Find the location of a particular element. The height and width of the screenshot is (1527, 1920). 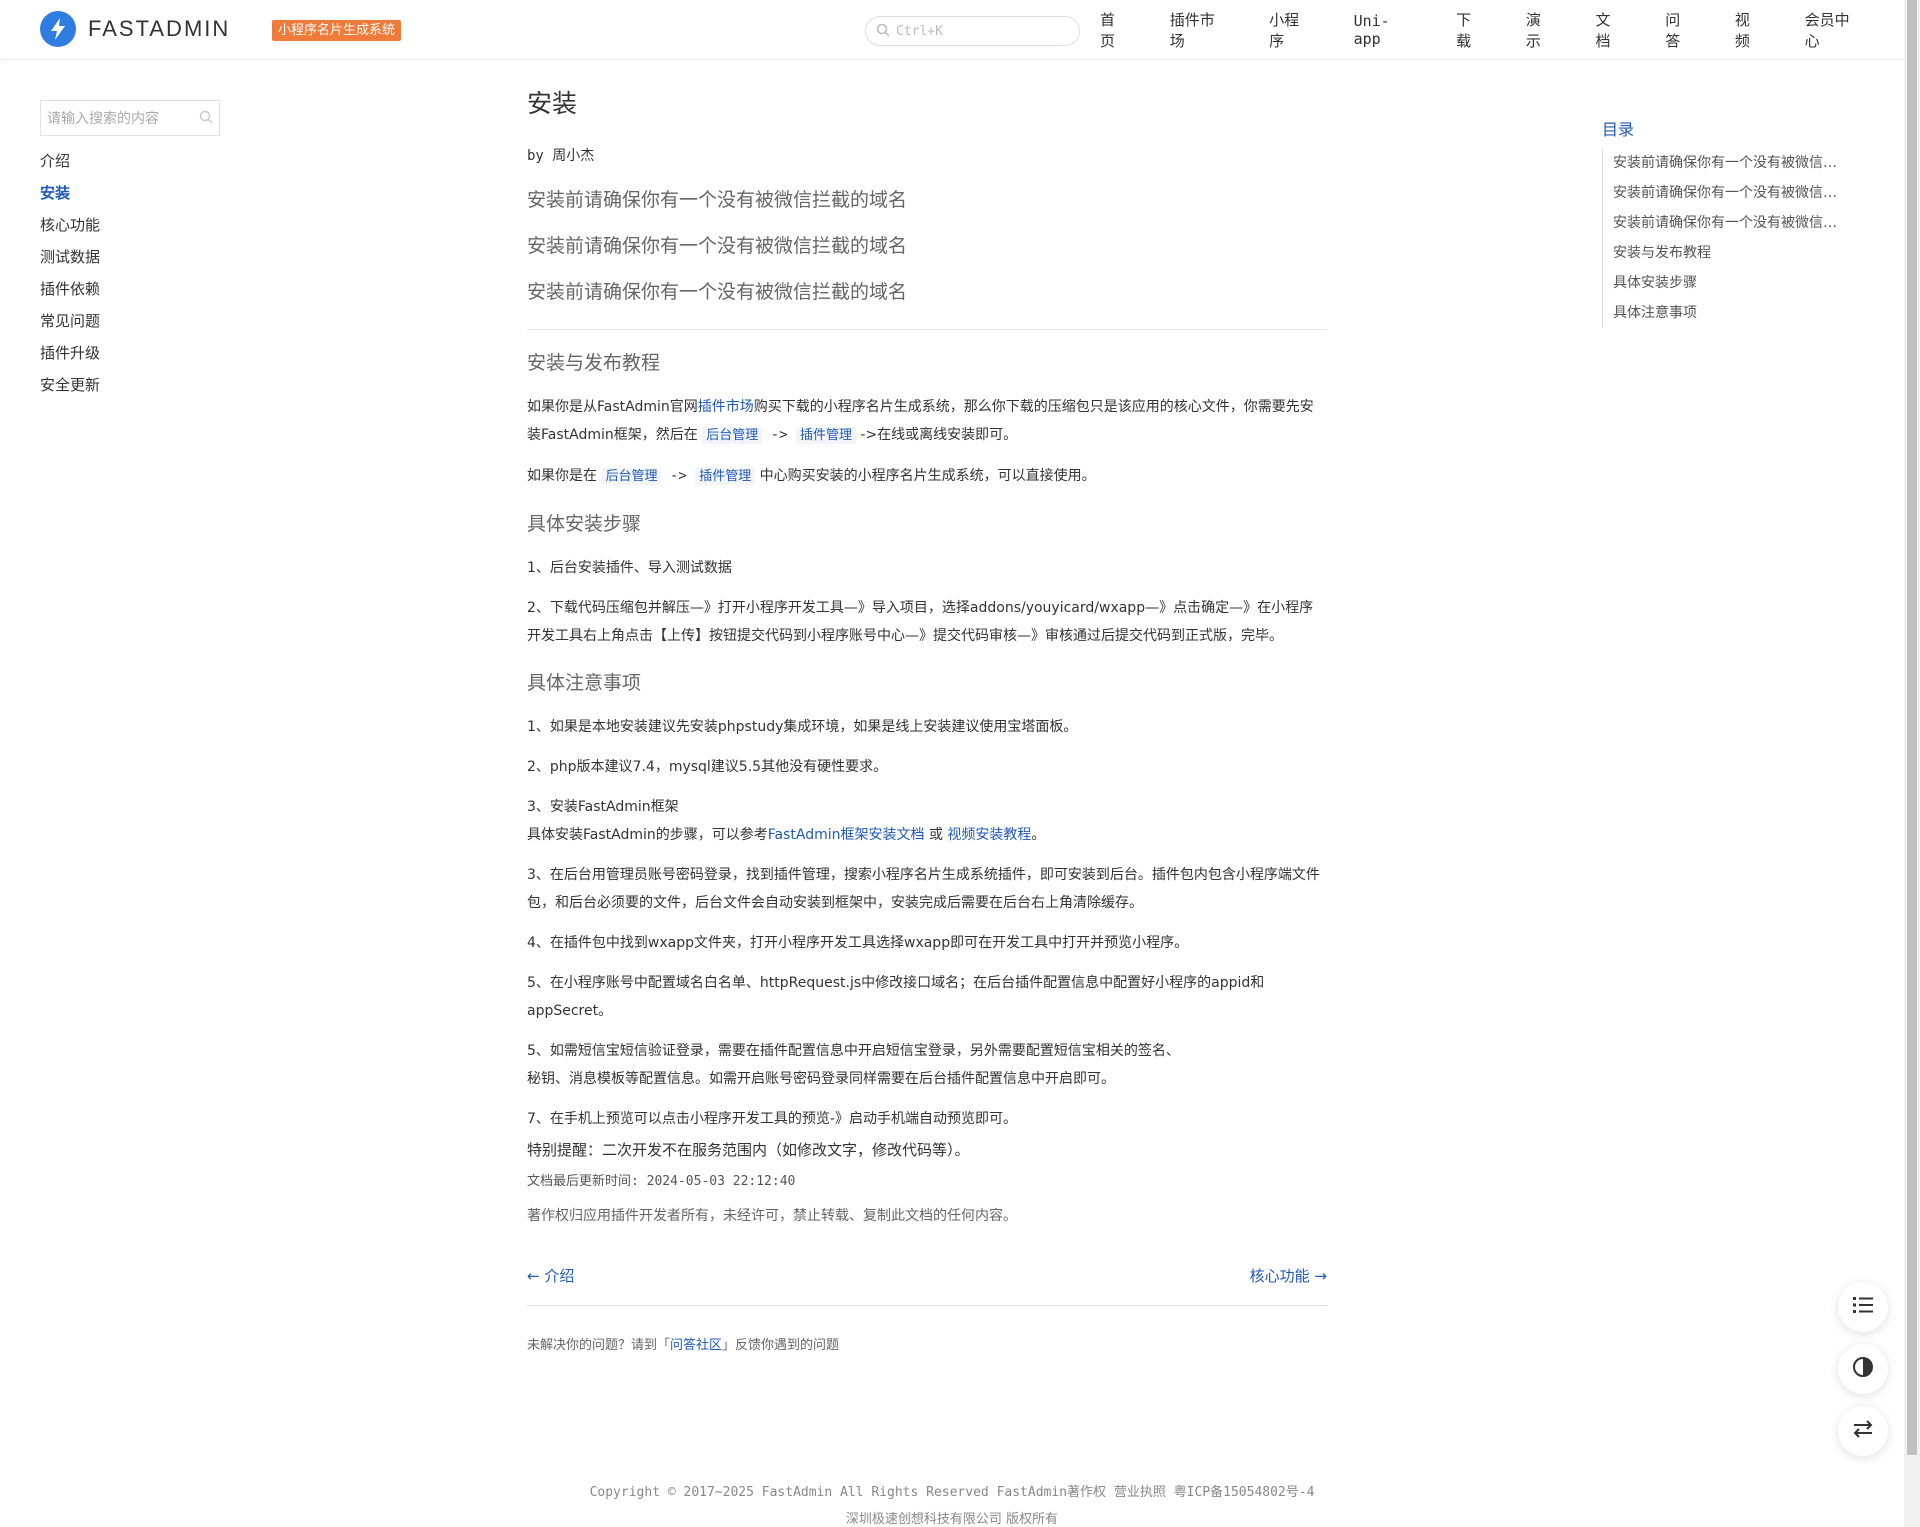

nav-download: 下载 is located at coordinates (1471, 30).